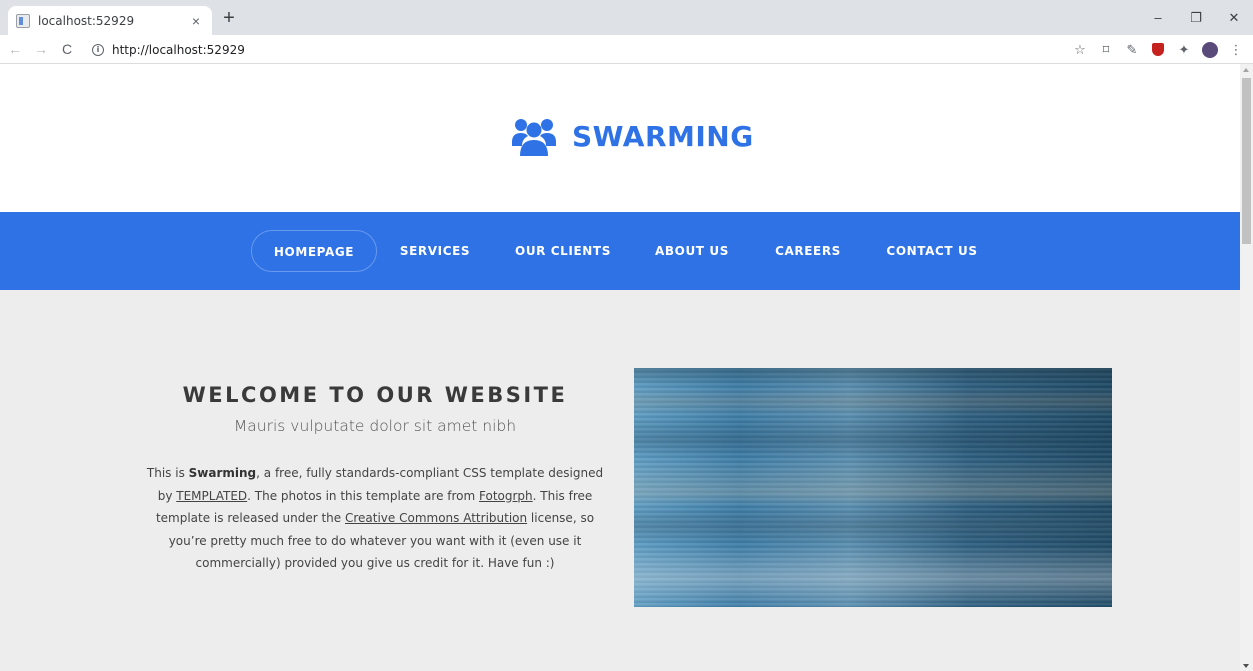 The image size is (1253, 671). Describe the element at coordinates (196, 21) in the screenshot. I see `tab-close-icon: ×` at that location.